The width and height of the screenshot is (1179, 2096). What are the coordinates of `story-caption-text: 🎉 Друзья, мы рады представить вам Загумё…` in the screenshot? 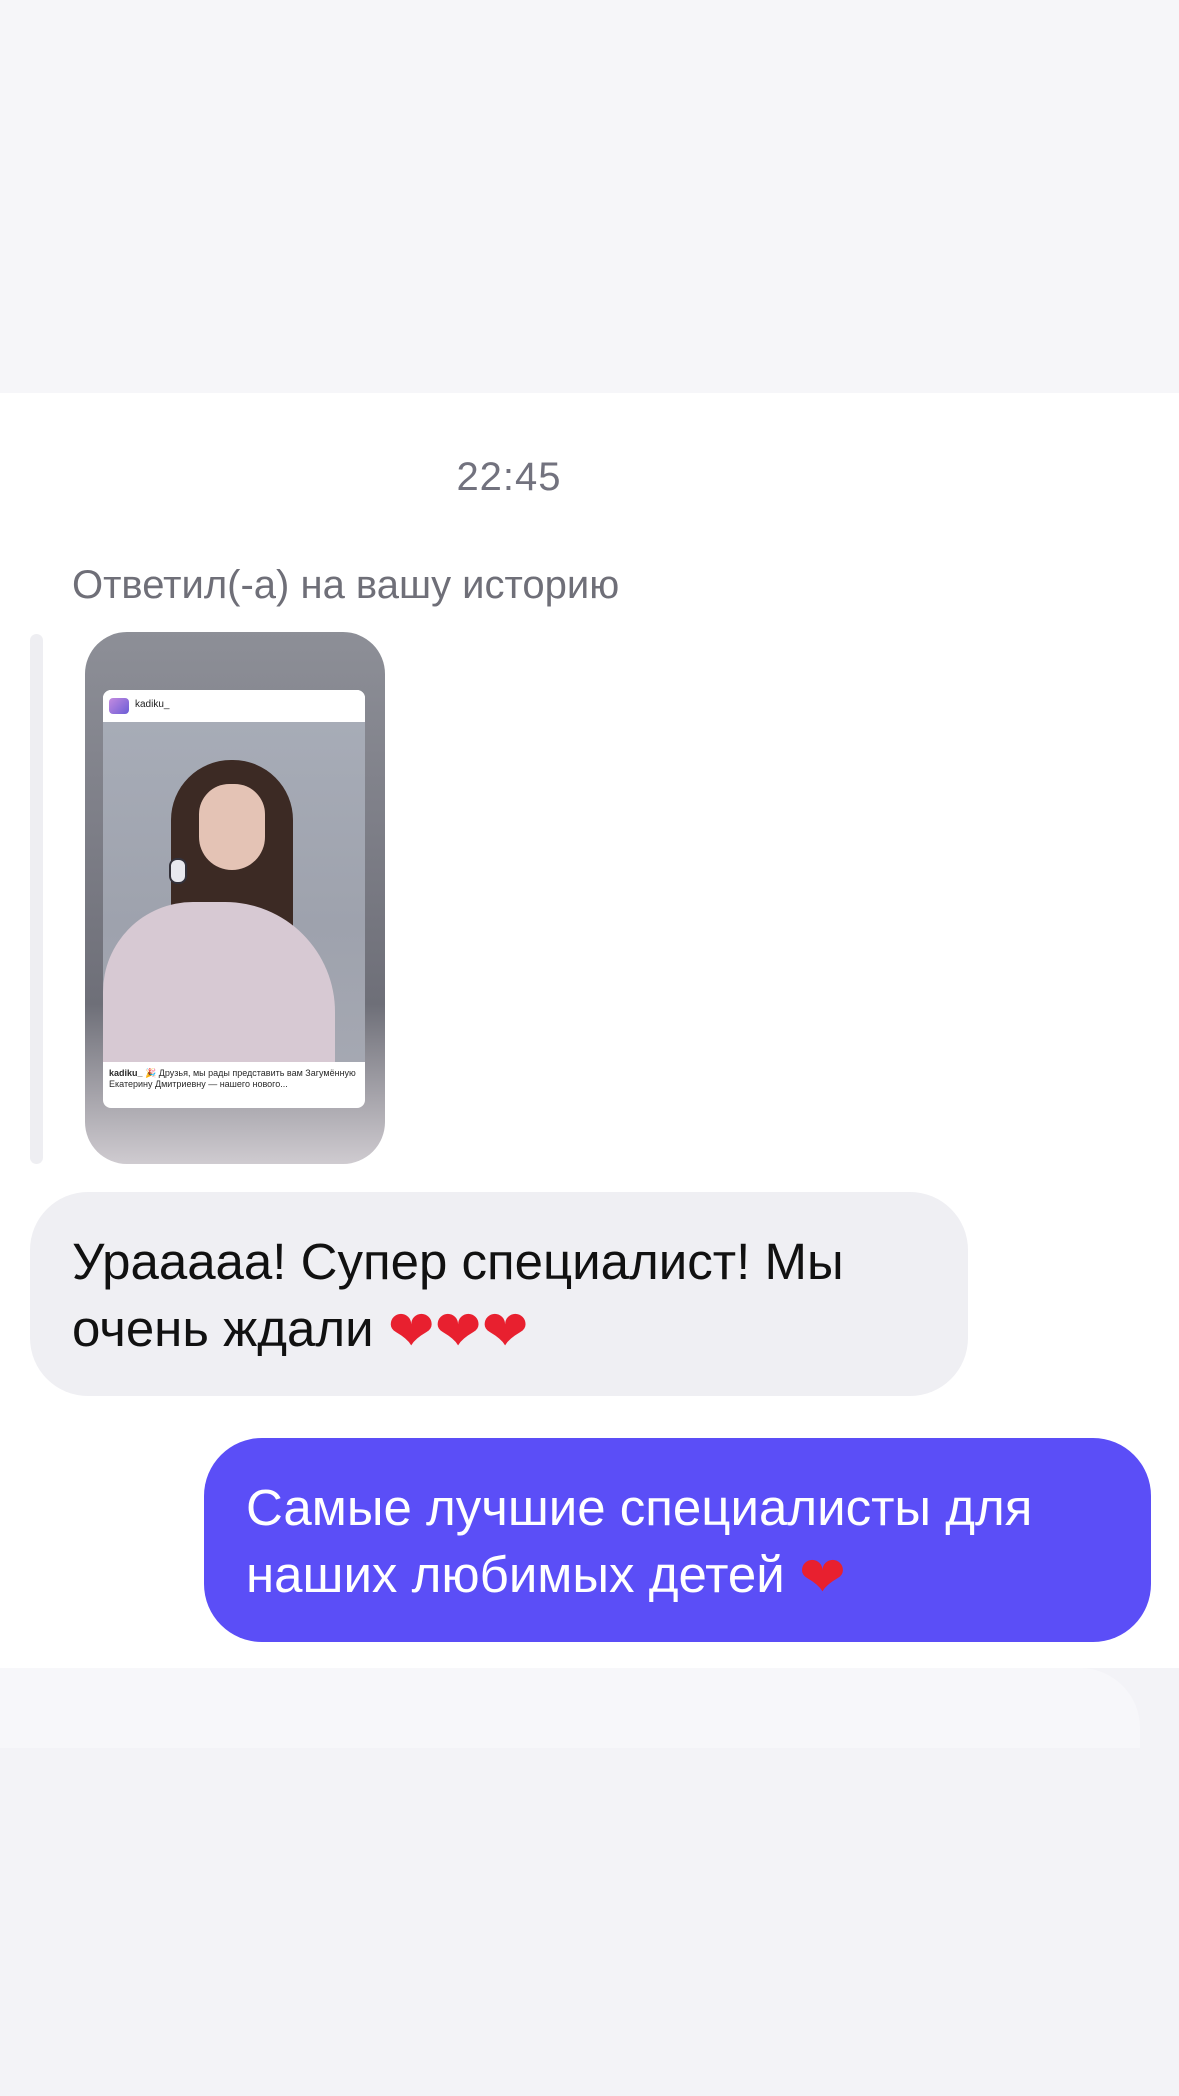 It's located at (232, 1078).